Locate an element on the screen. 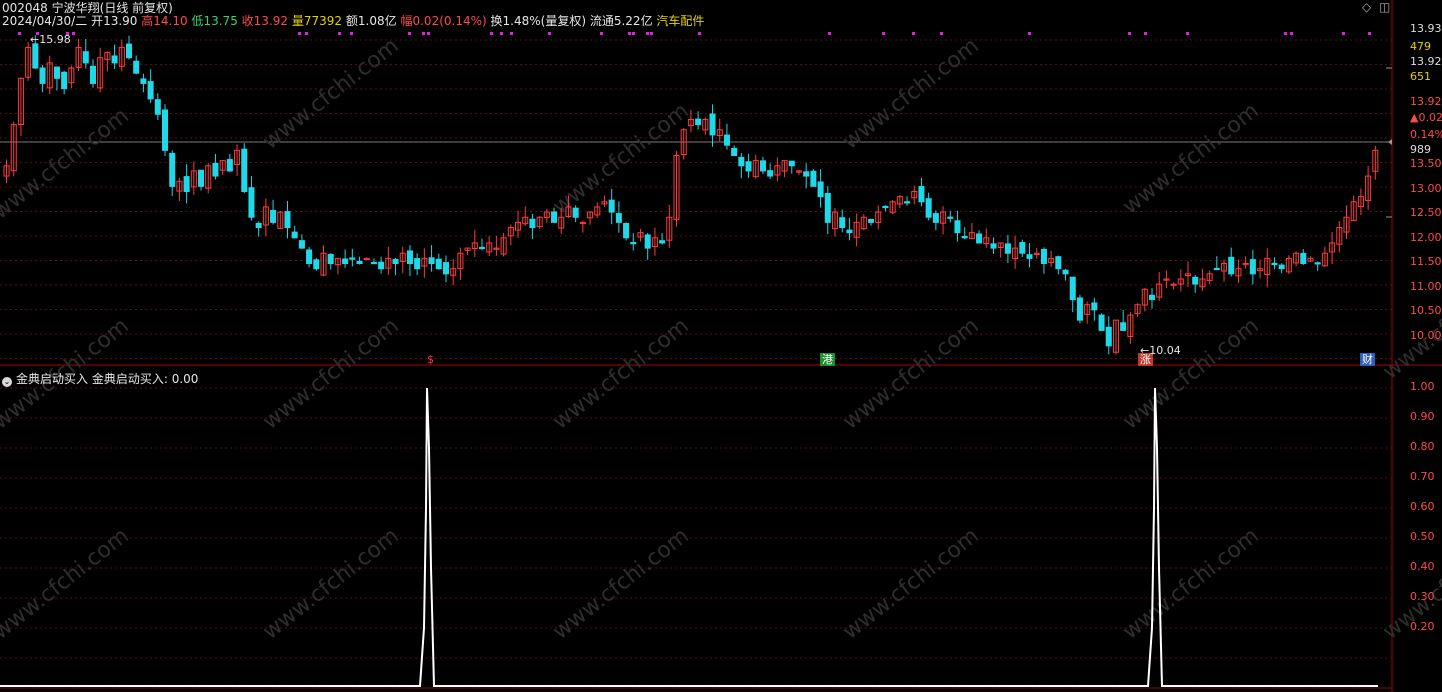 This screenshot has height=692, width=1442. sector-link: 汽车配件 is located at coordinates (680, 21).